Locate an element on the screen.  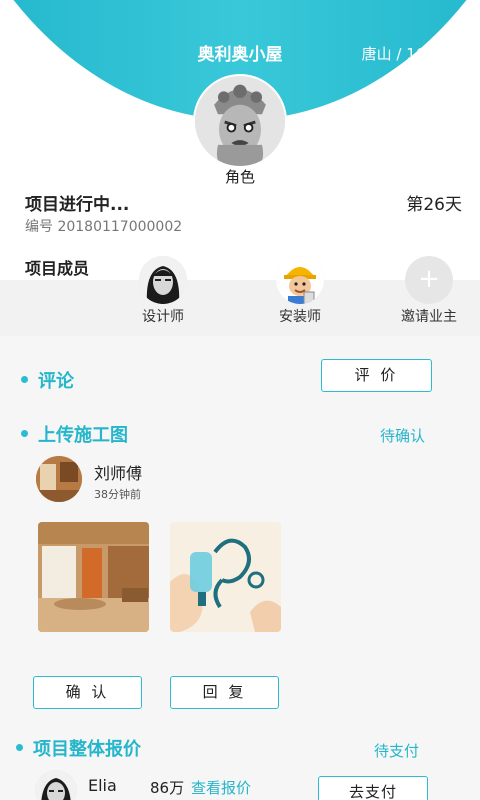
confirm-button: 确 认 is located at coordinates (87, 692).